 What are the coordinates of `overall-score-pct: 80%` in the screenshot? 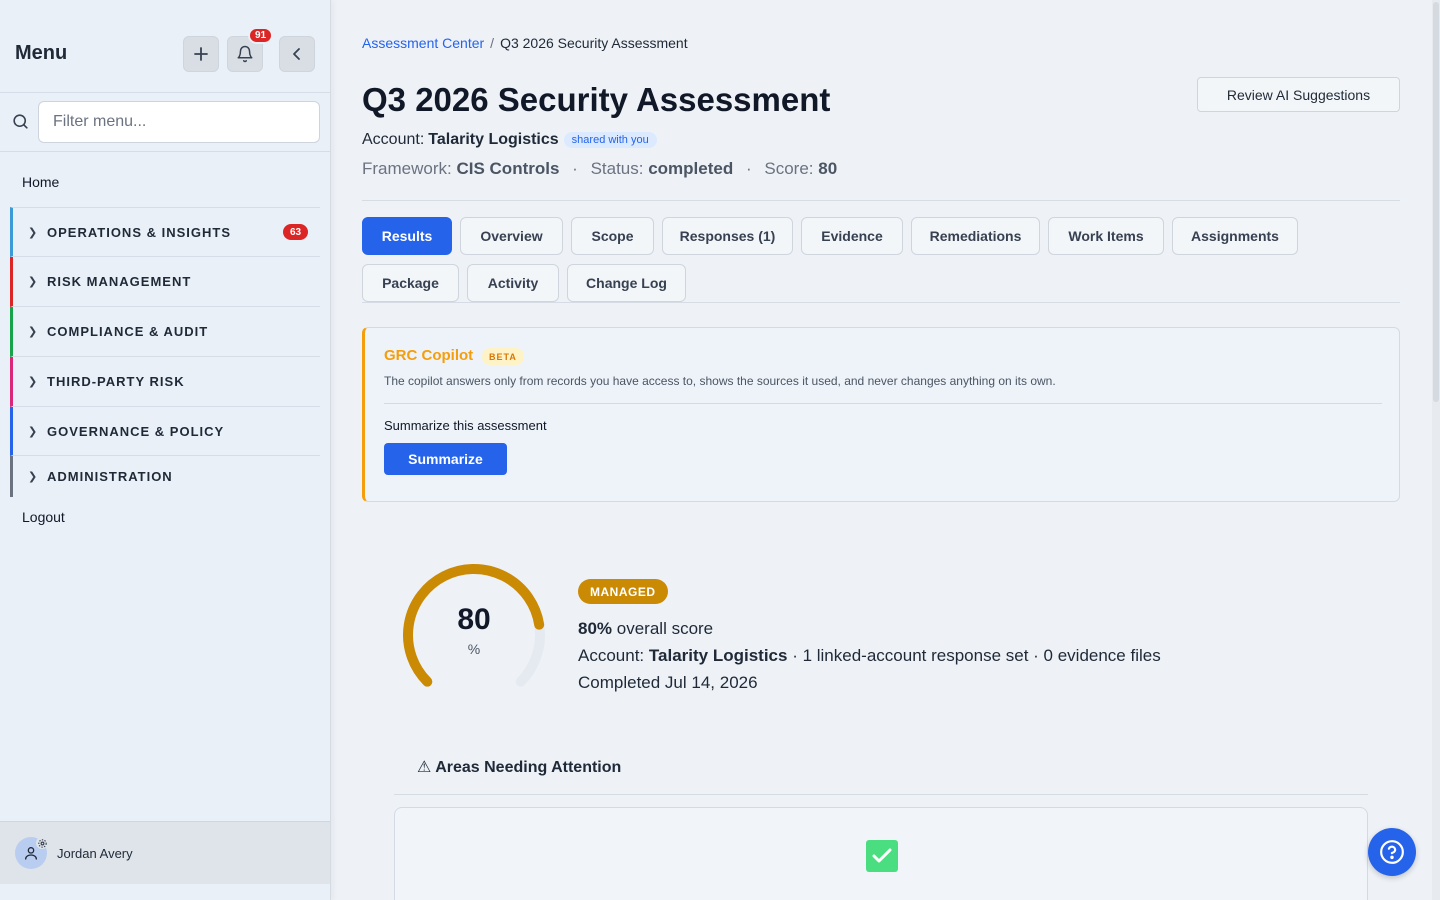 It's located at (595, 628).